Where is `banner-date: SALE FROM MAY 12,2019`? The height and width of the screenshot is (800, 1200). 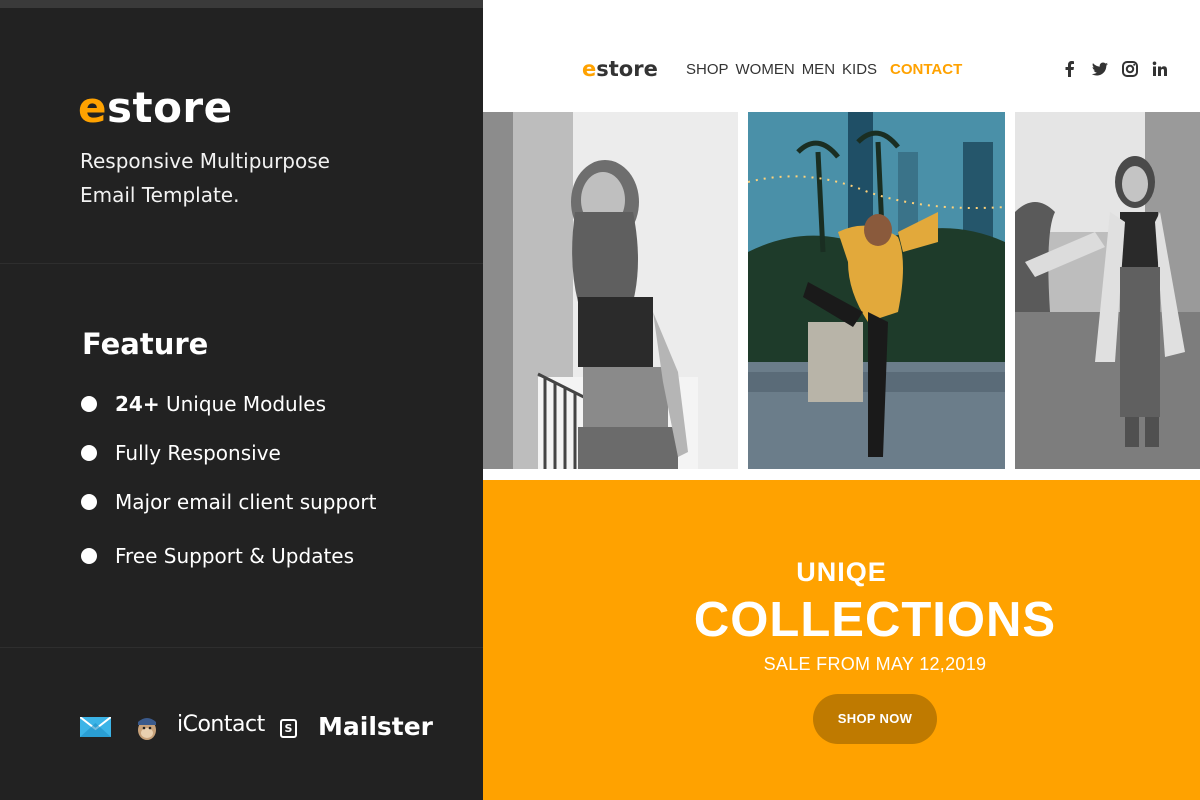 banner-date: SALE FROM MAY 12,2019 is located at coordinates (875, 664).